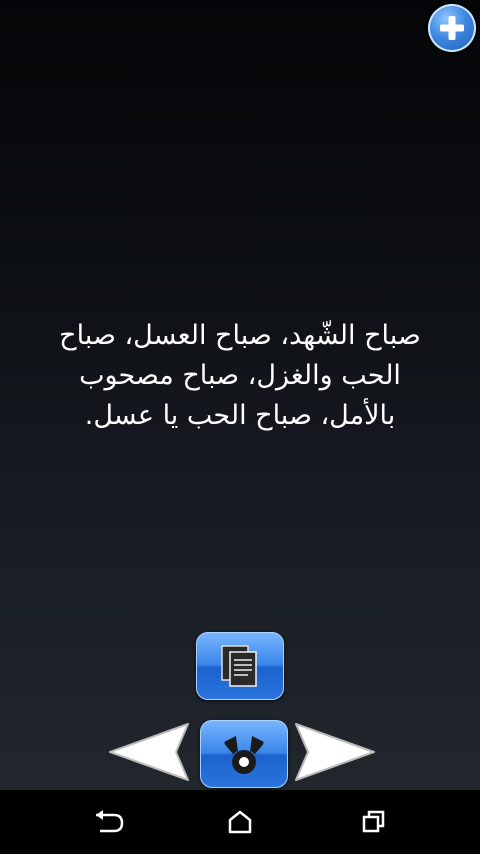 This screenshot has width=480, height=854. I want to click on previous-button, so click(149, 752).